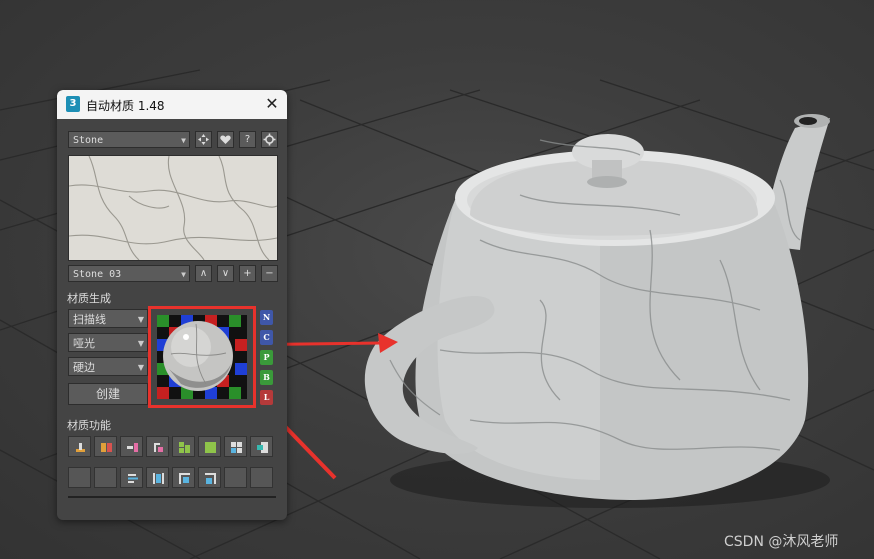 Image resolution: width=874 pixels, height=559 pixels. Describe the element at coordinates (266, 397) in the screenshot. I see `l-map-button: L` at that location.